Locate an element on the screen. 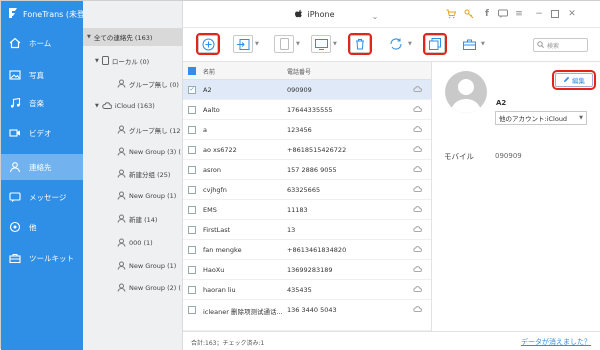  tree-node-group: 新建分组 (25) is located at coordinates (143, 174).